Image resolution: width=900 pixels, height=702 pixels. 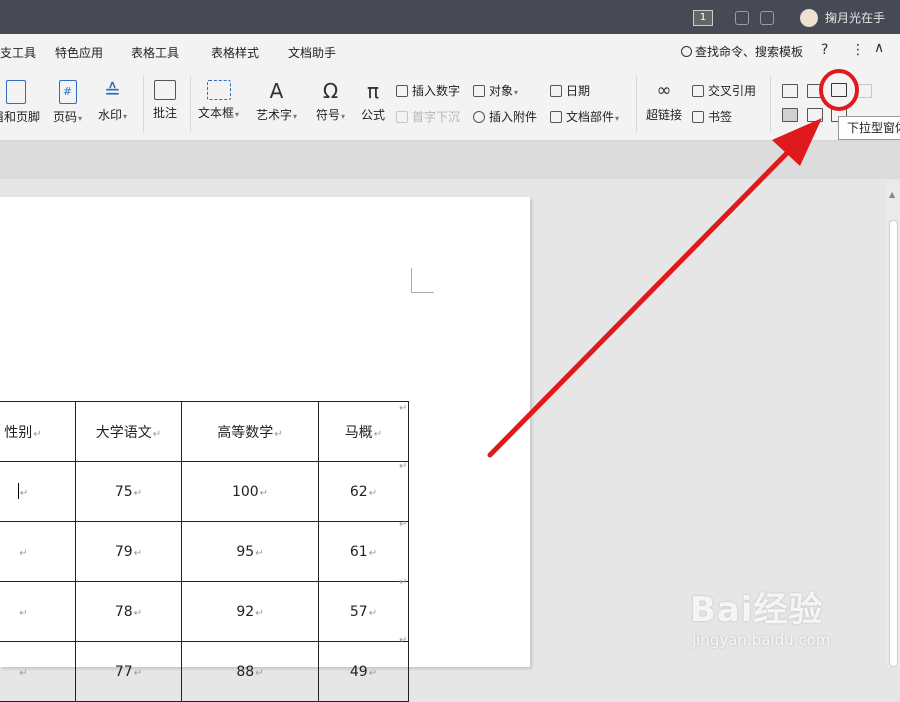 What do you see at coordinates (757, 610) in the screenshot?
I see `watermark-brand: Bai经验` at bounding box center [757, 610].